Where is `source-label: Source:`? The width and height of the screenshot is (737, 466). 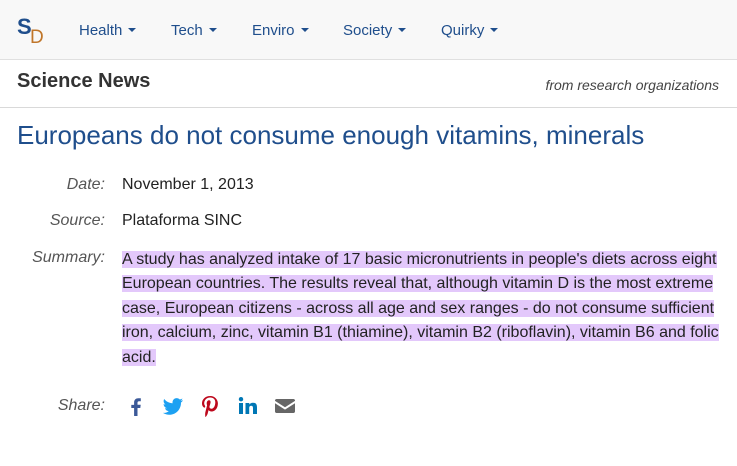
source-label: Source: is located at coordinates (77, 220).